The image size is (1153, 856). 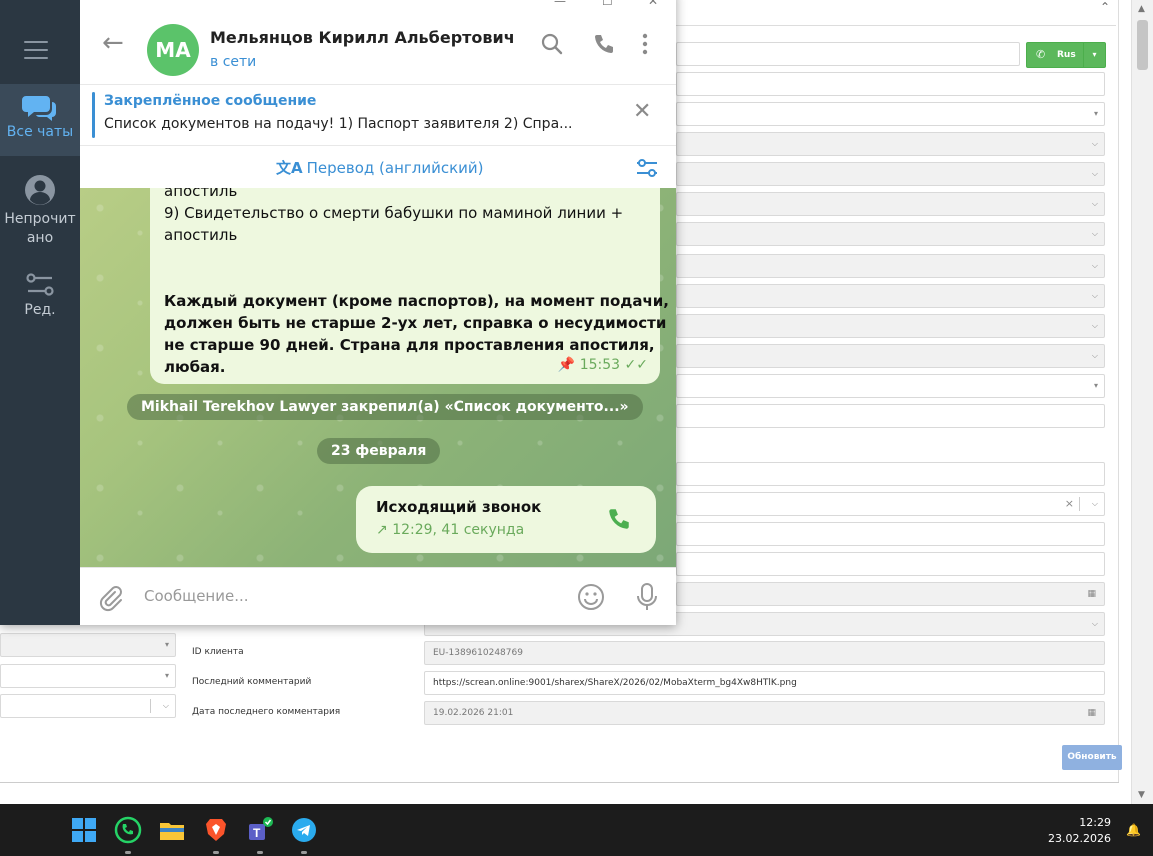 What do you see at coordinates (764, 653) in the screenshot?
I see `client-id-field: EU-1389610248769` at bounding box center [764, 653].